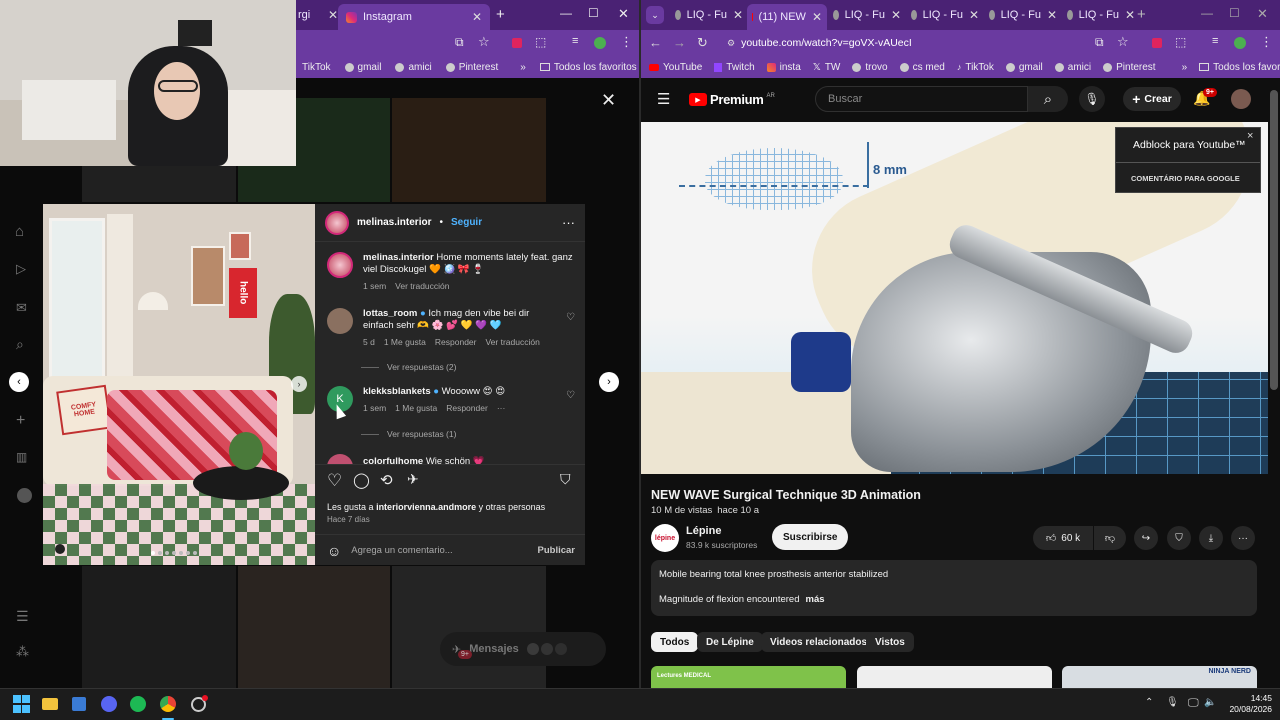 This screenshot has width=1280, height=720. What do you see at coordinates (1152, 99) in the screenshot?
I see `create-button: + Crear` at bounding box center [1152, 99].